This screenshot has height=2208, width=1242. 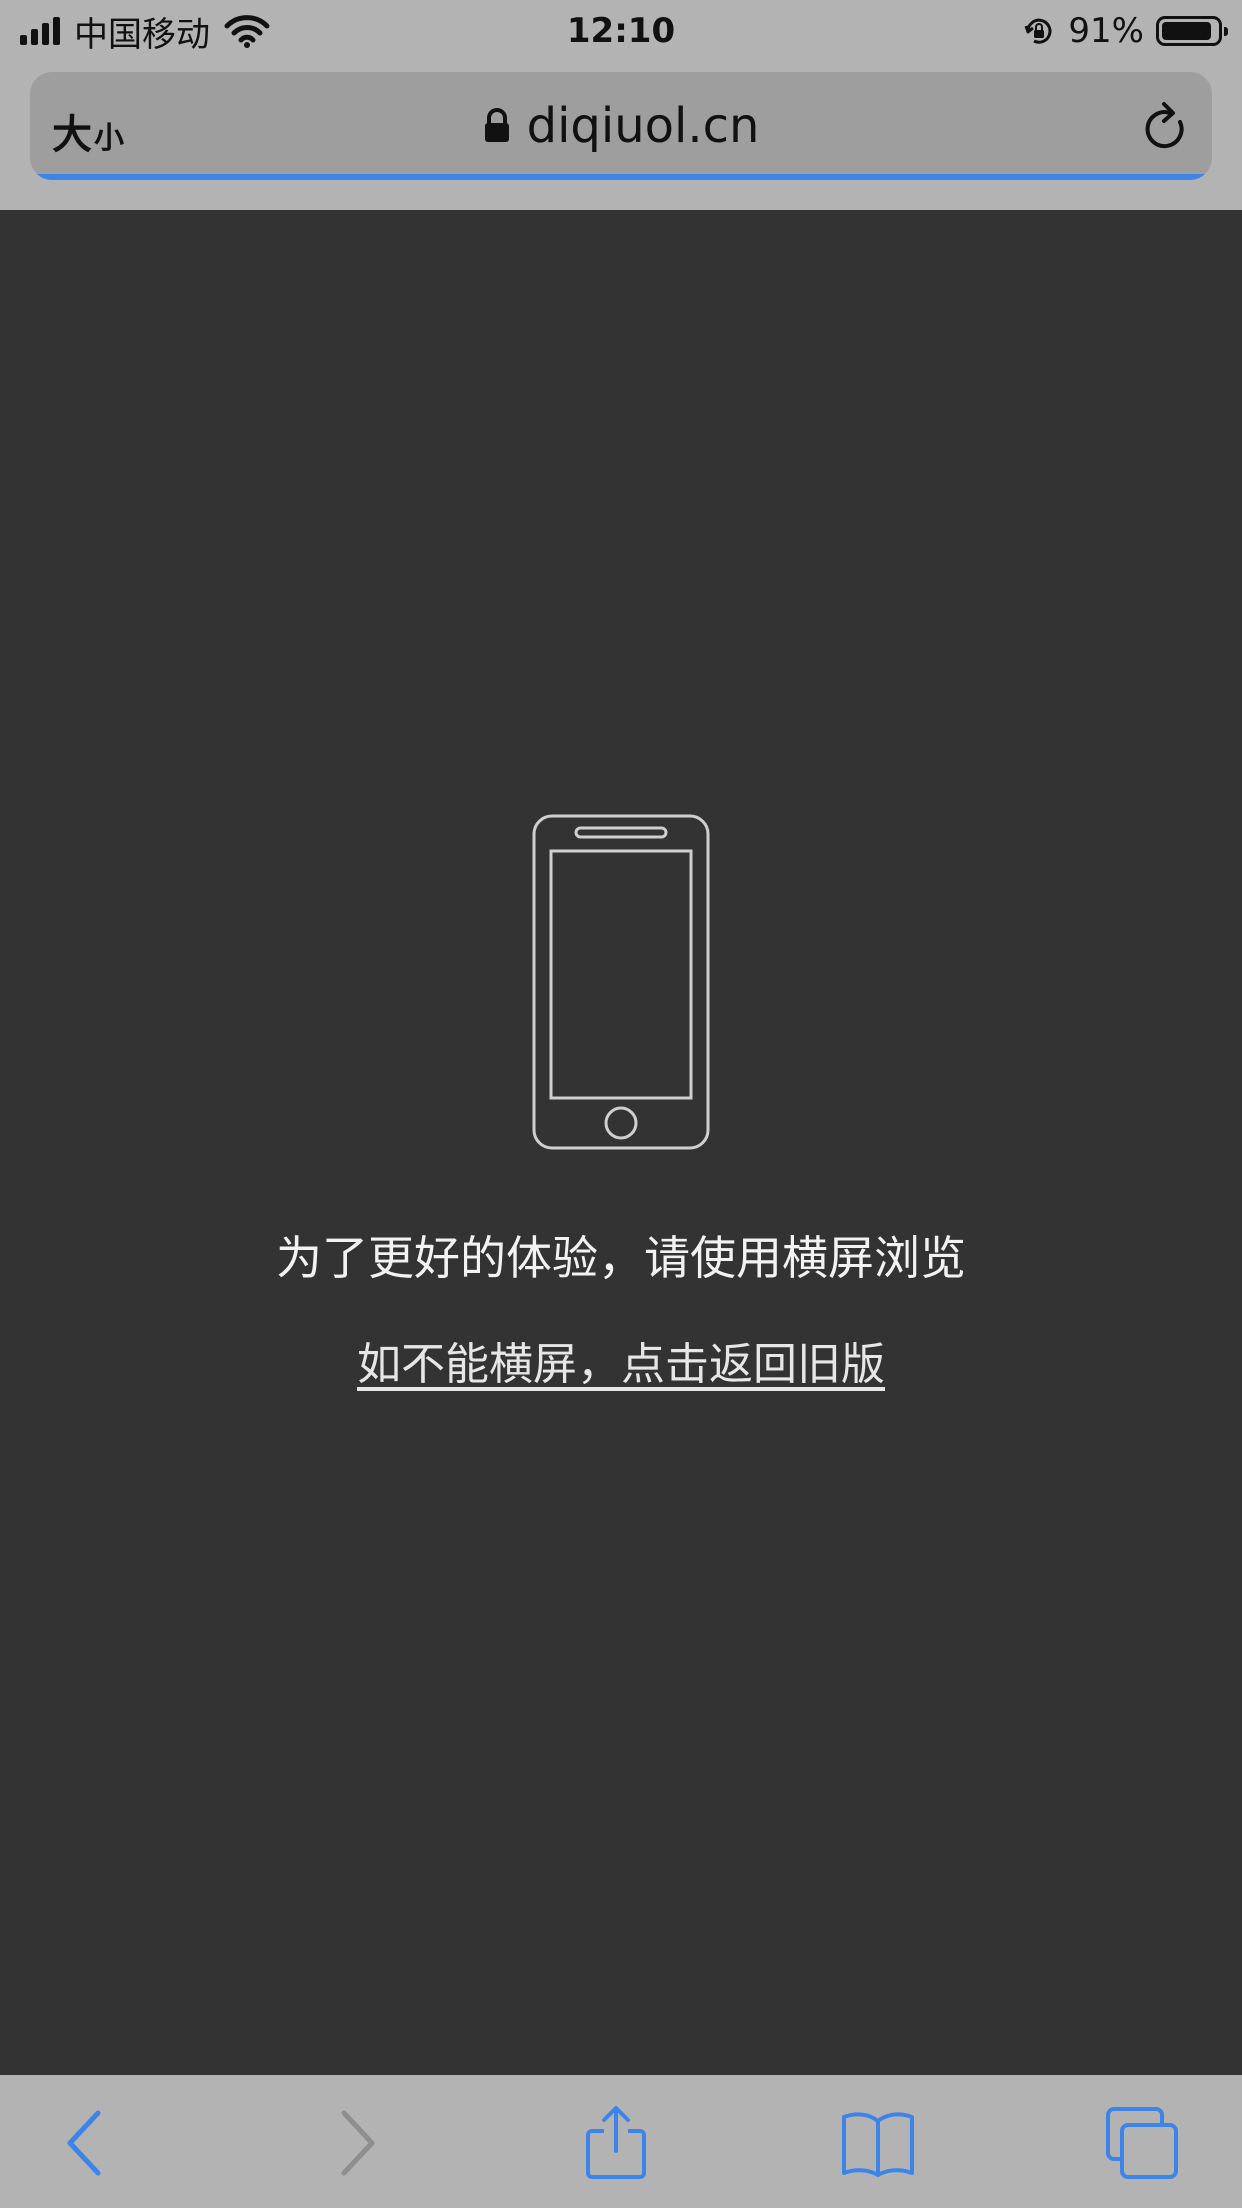 I want to click on browser-top-chrome: 中国移动 12:10 91% 大小 diqiuol.cn, so click(x=621, y=105).